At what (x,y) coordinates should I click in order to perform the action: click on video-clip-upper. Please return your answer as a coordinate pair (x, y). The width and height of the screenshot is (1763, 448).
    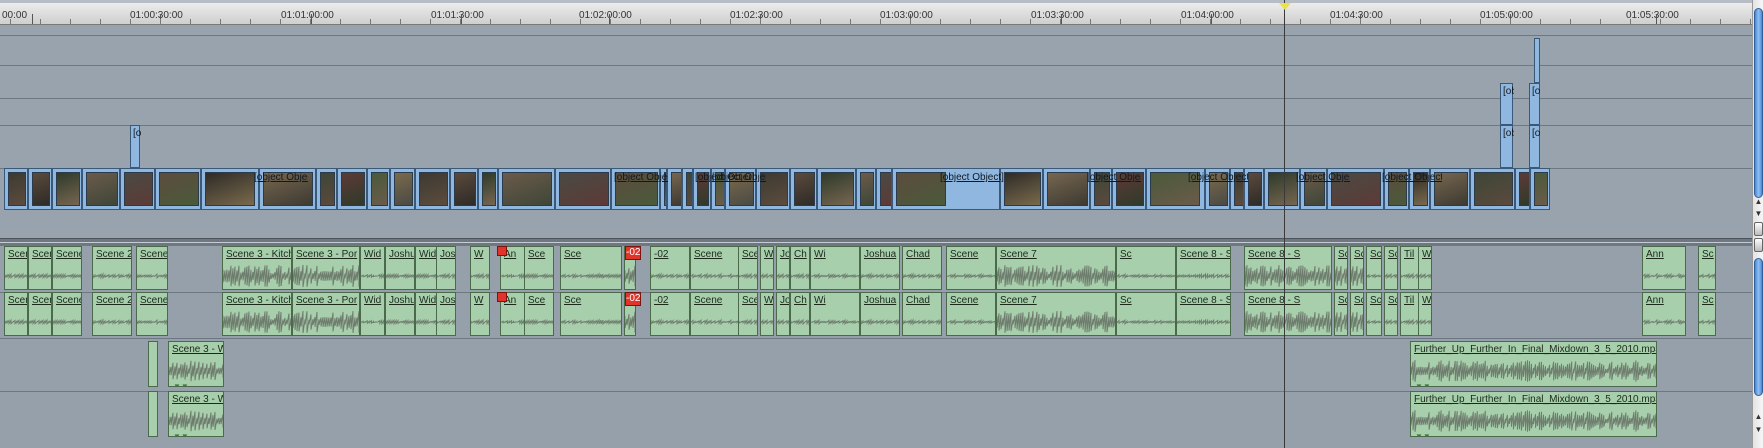
    Looking at the image, I should click on (1537, 60).